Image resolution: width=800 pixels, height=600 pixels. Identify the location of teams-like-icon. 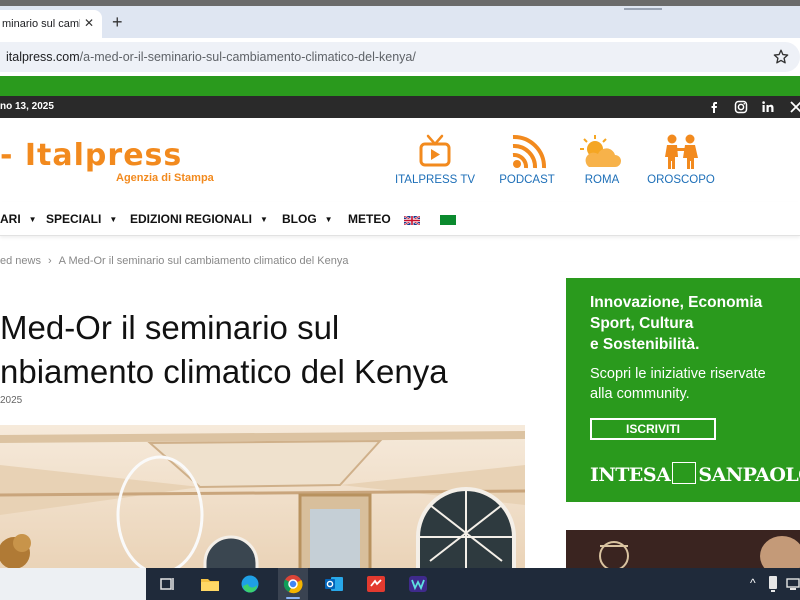
(418, 584).